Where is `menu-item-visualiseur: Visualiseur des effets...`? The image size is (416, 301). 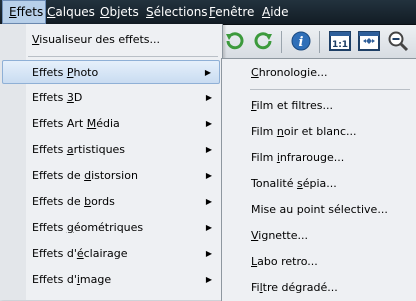
menu-item-visualiseur: Visualiseur des effets... is located at coordinates (111, 40).